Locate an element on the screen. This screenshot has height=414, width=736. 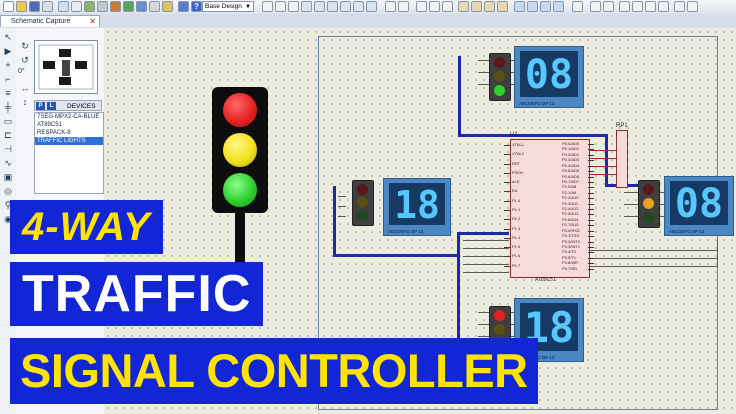
design-select-value: Base Design is located at coordinates (223, 6).